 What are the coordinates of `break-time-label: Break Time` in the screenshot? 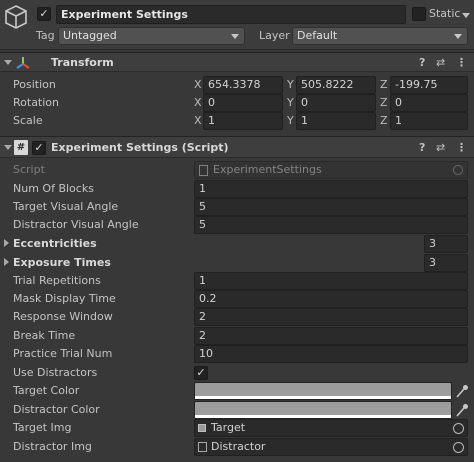 It's located at (44, 335).